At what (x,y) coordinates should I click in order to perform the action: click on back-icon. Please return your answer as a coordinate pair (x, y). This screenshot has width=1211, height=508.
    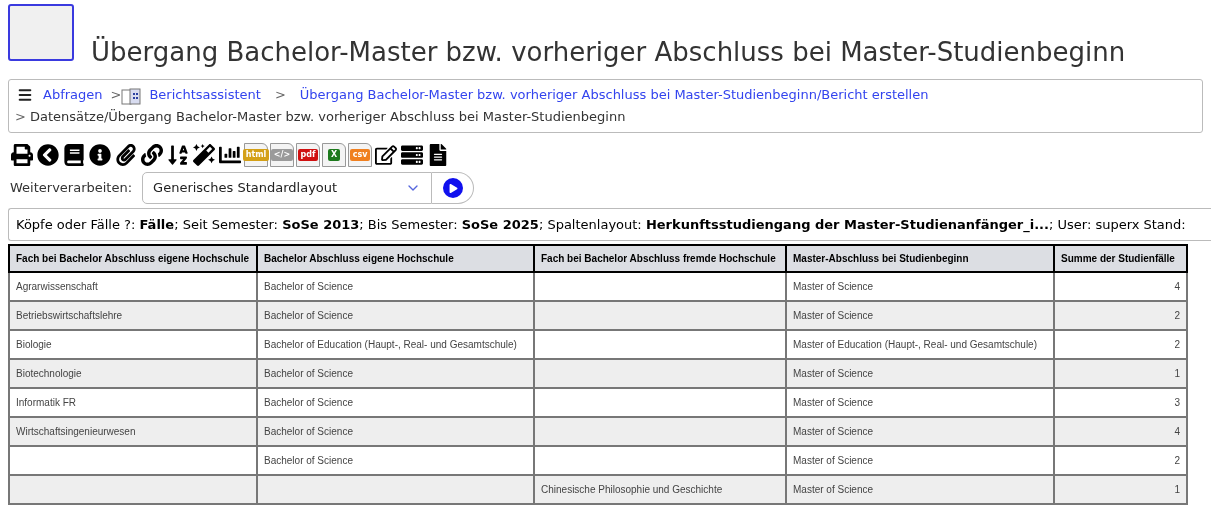
    Looking at the image, I should click on (48, 155).